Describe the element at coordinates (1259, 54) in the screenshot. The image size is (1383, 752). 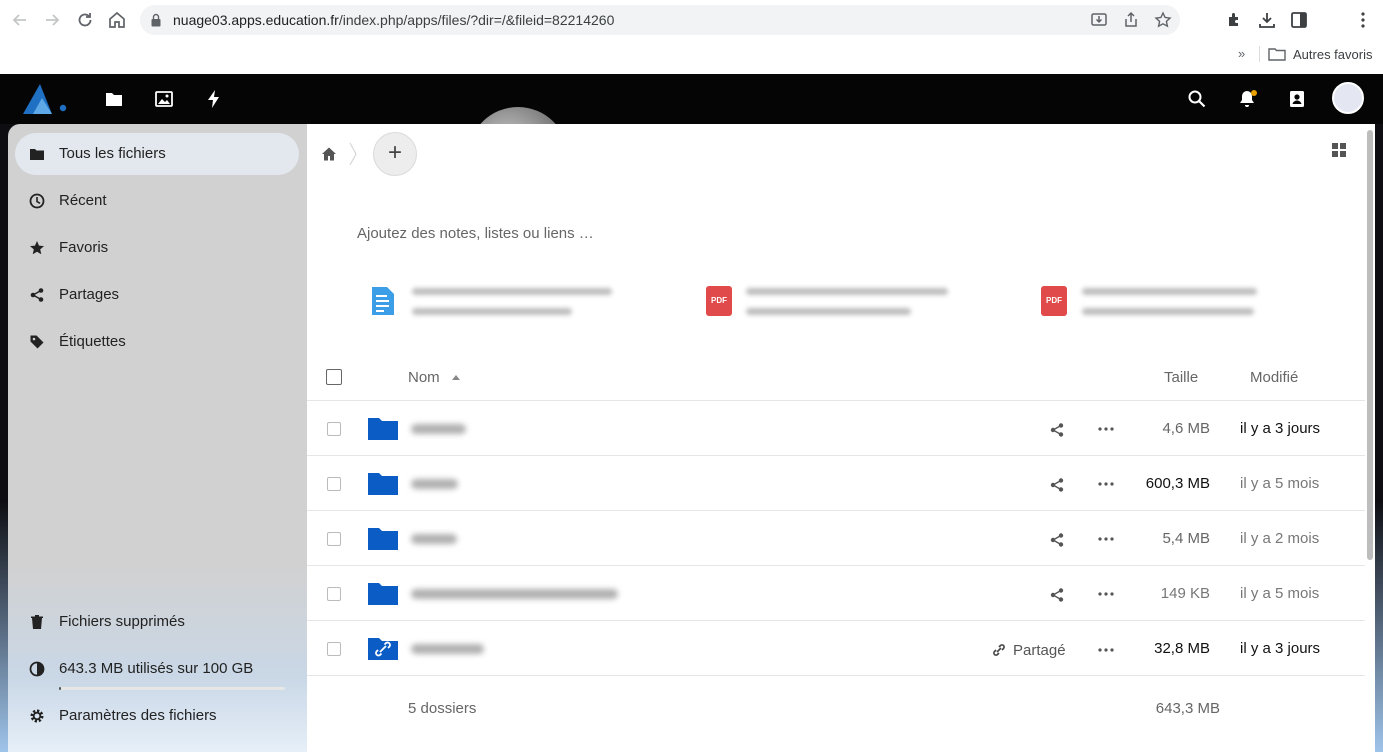
I see `bookmarks-divider` at that location.